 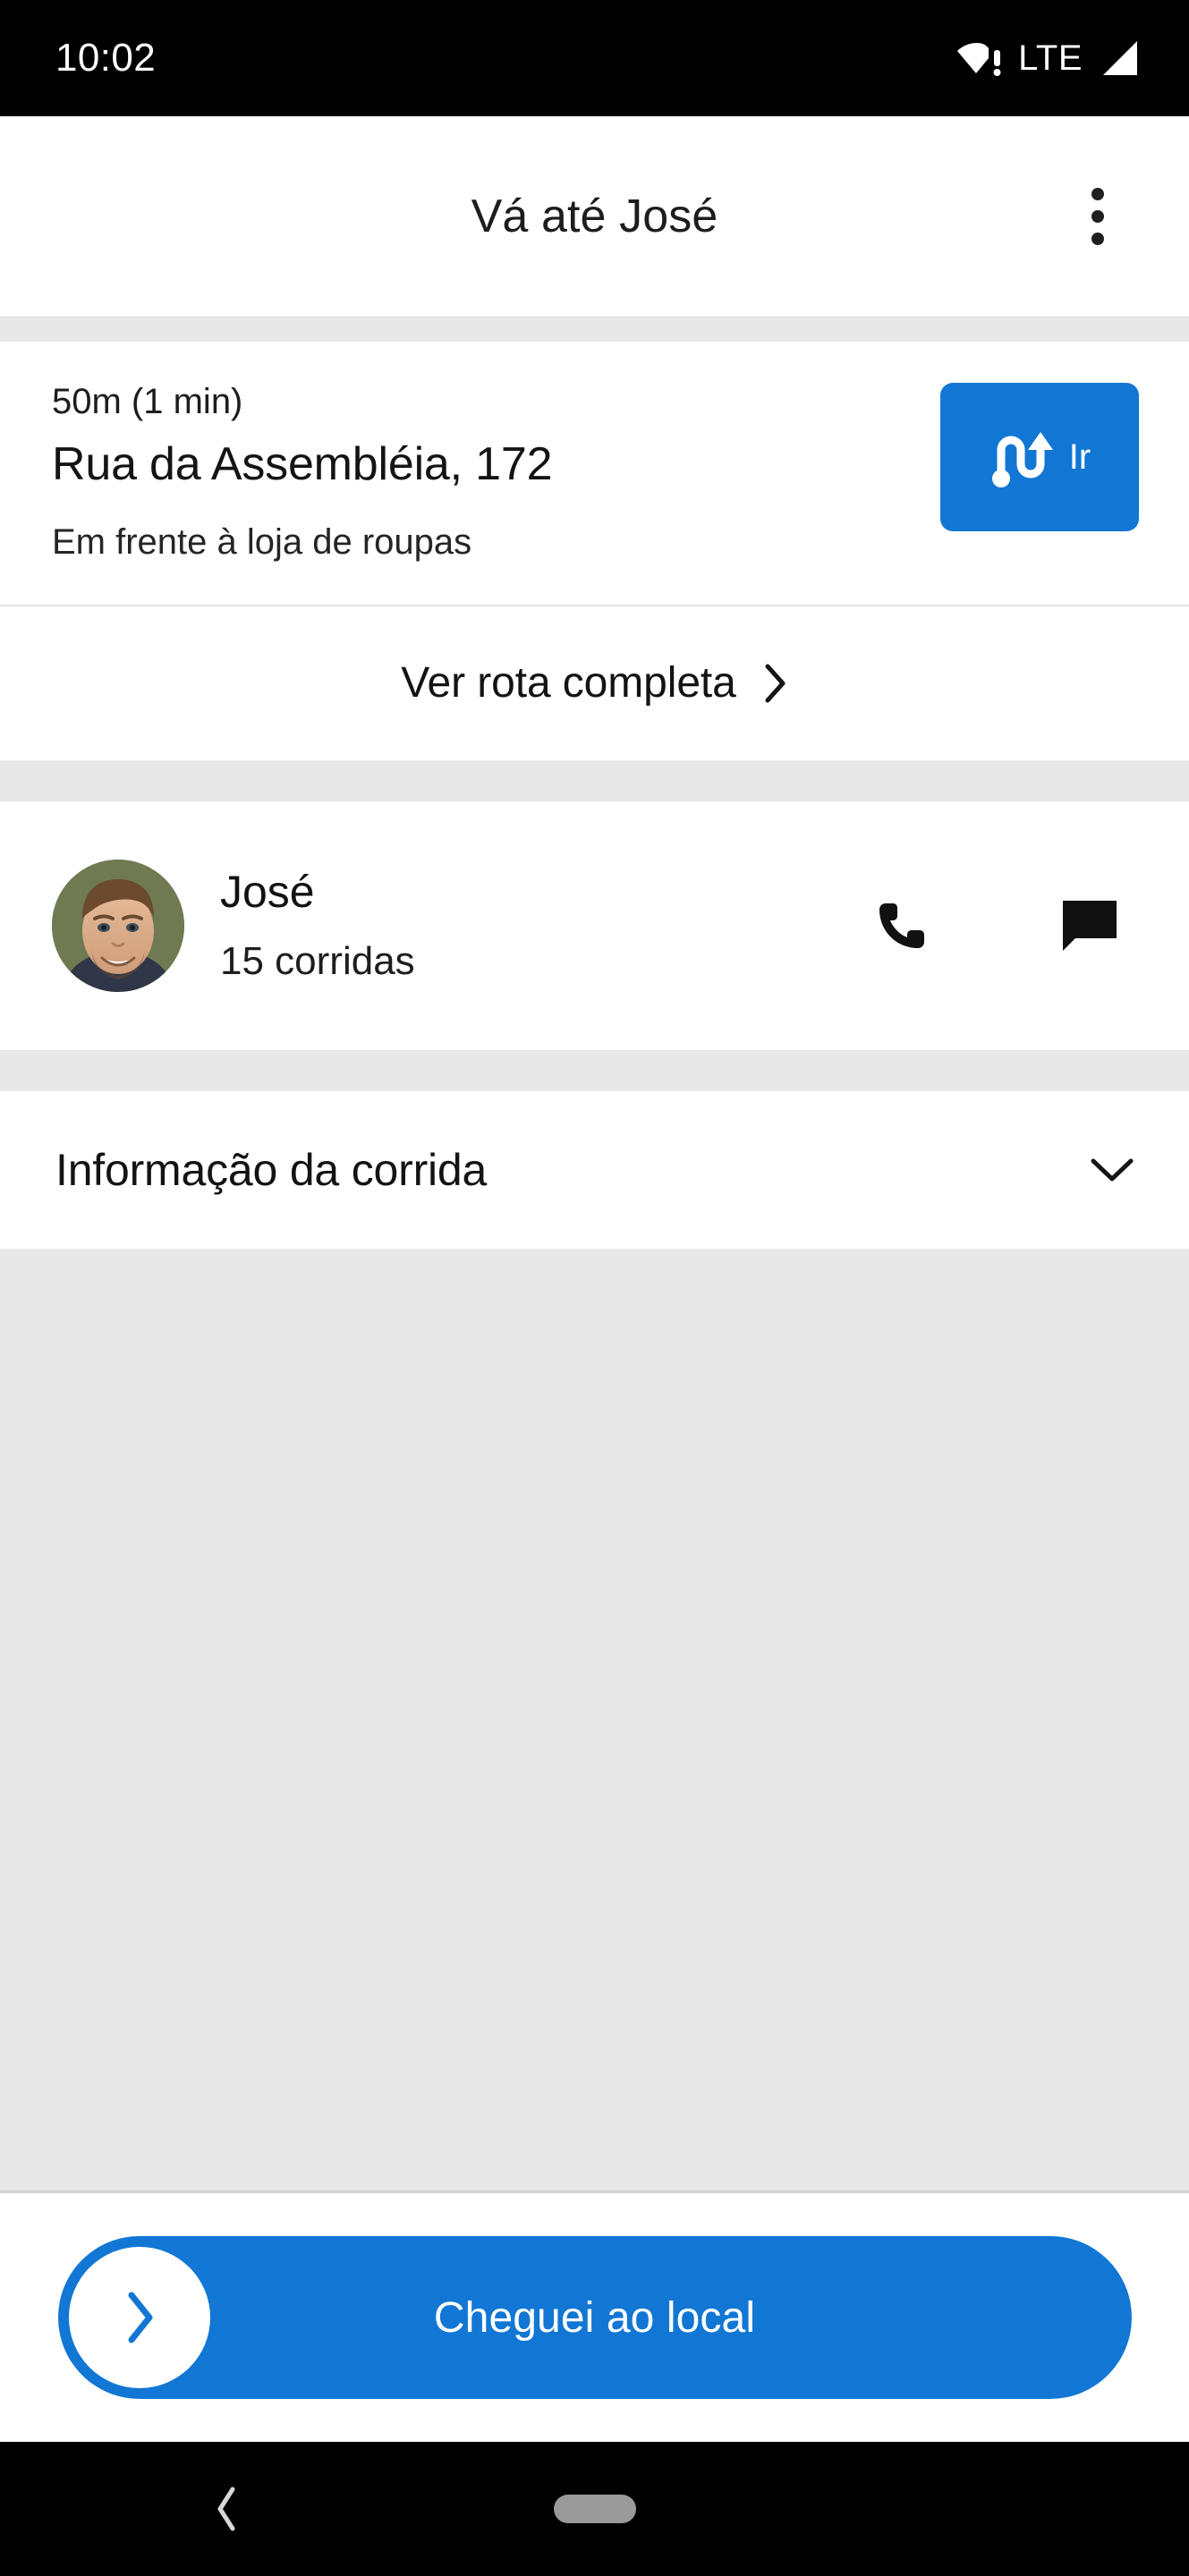 I want to click on app-bar: Vá até José, so click(x=594, y=216).